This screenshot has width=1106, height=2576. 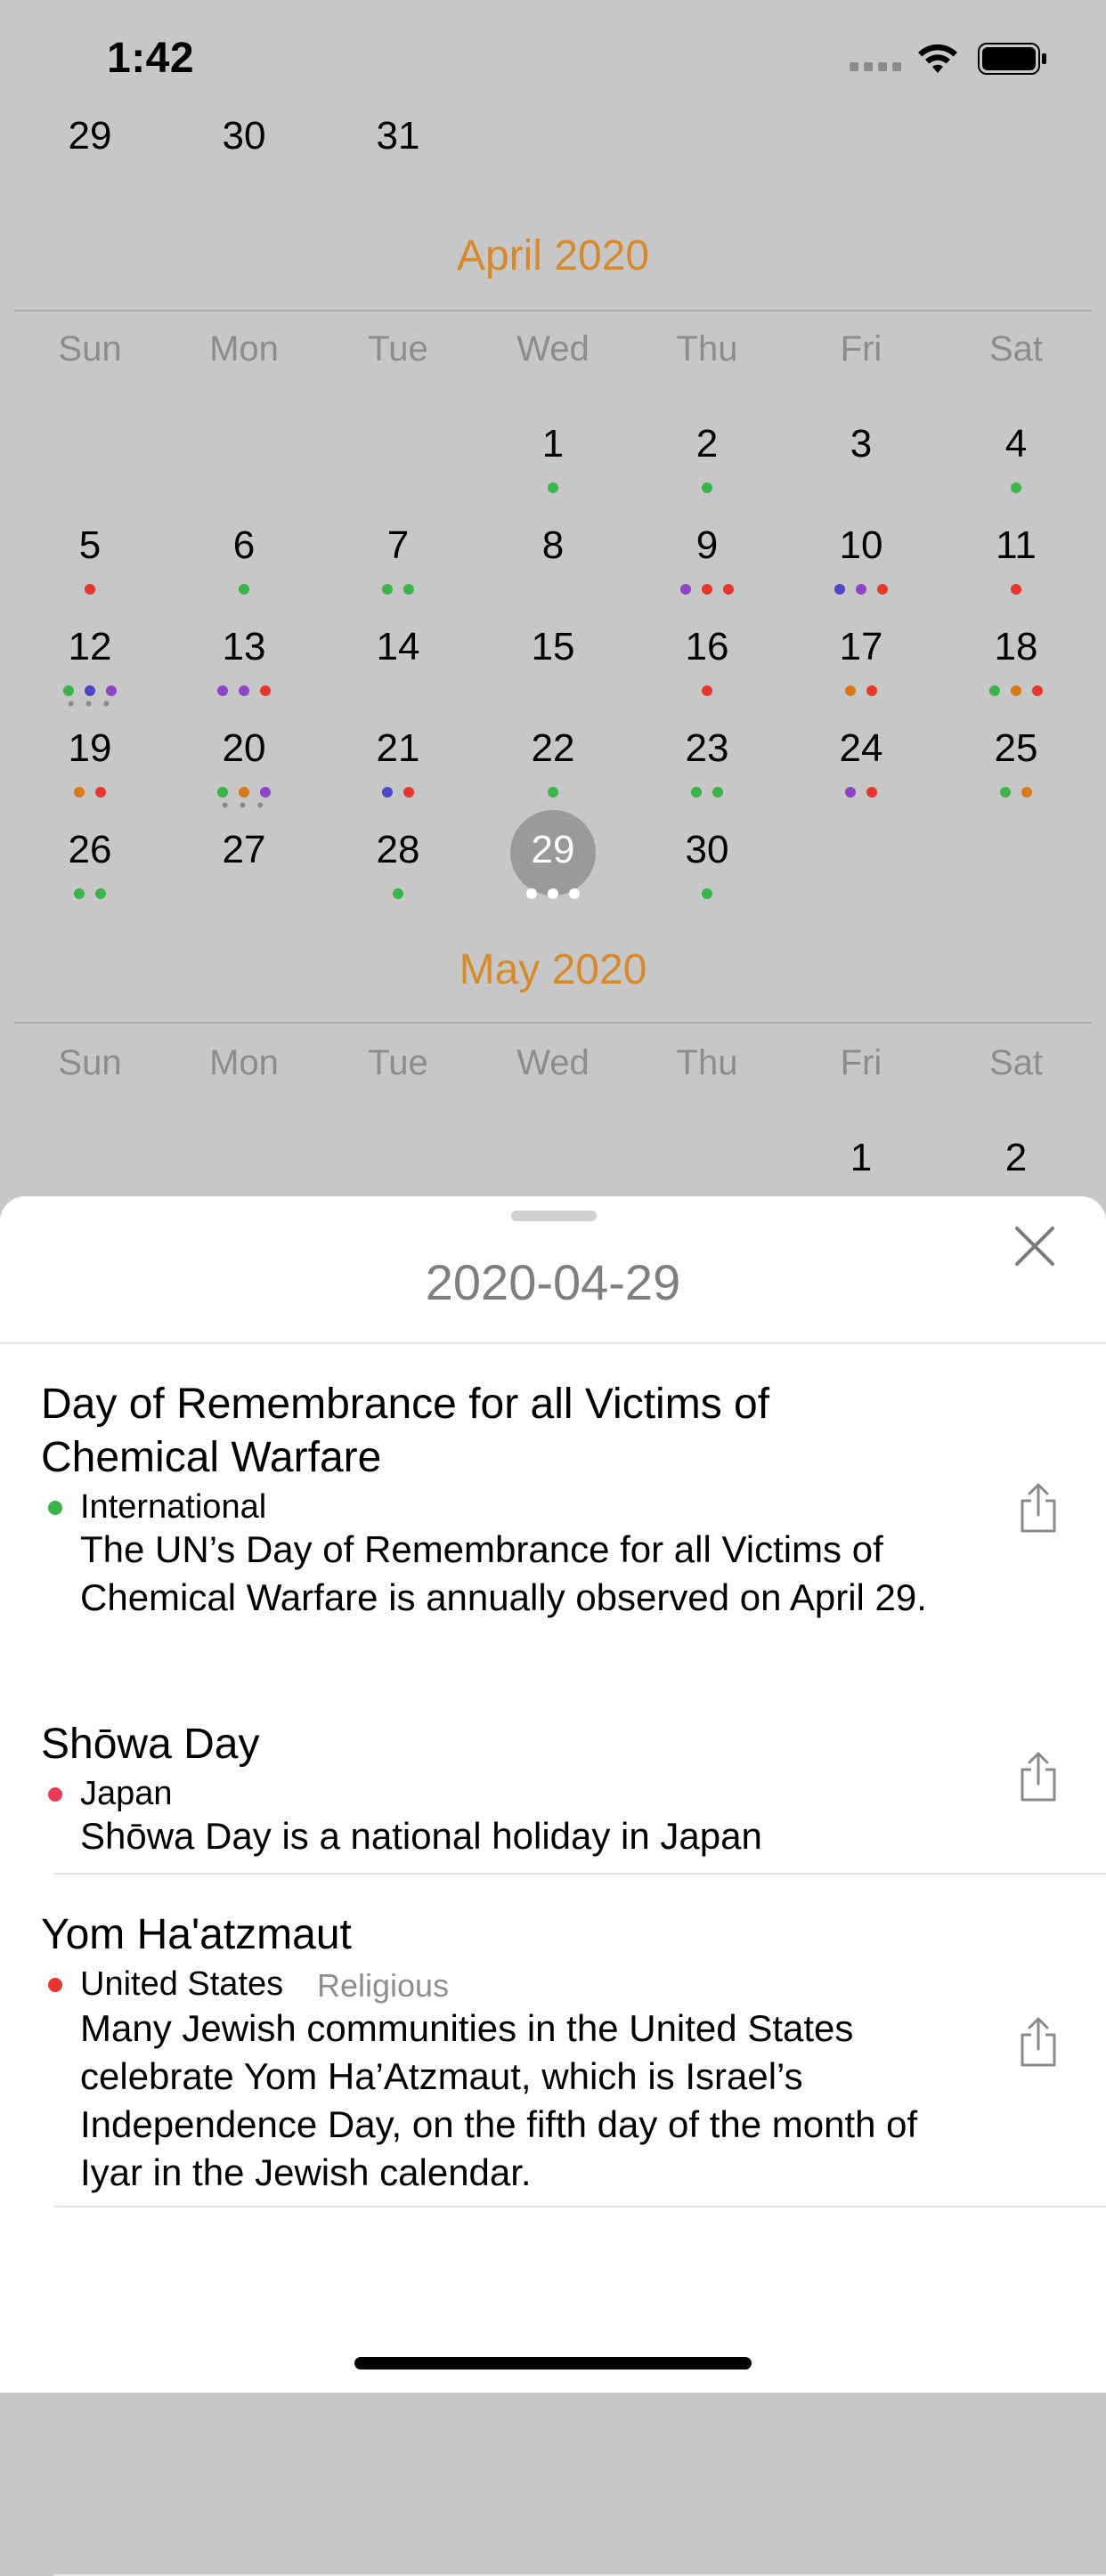 I want to click on day-number: 16, so click(x=707, y=646).